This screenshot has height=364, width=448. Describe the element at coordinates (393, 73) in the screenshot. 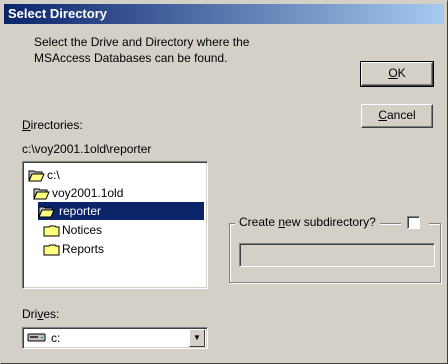

I see `ok-label-accel: O` at that location.